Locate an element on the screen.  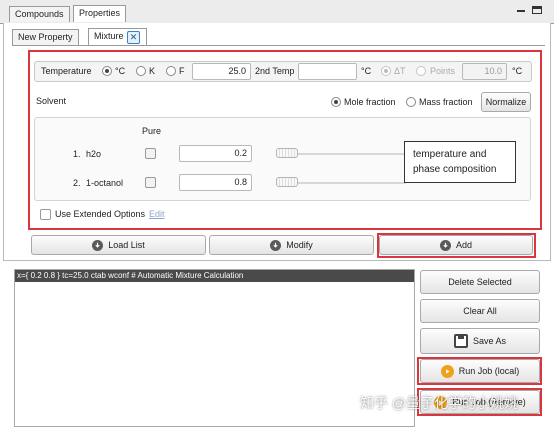
floppy-disk-icon is located at coordinates (460, 341).